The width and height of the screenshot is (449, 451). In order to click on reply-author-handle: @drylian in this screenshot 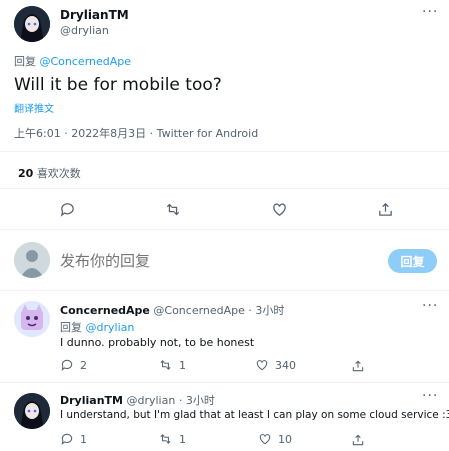, I will do `click(150, 400)`.